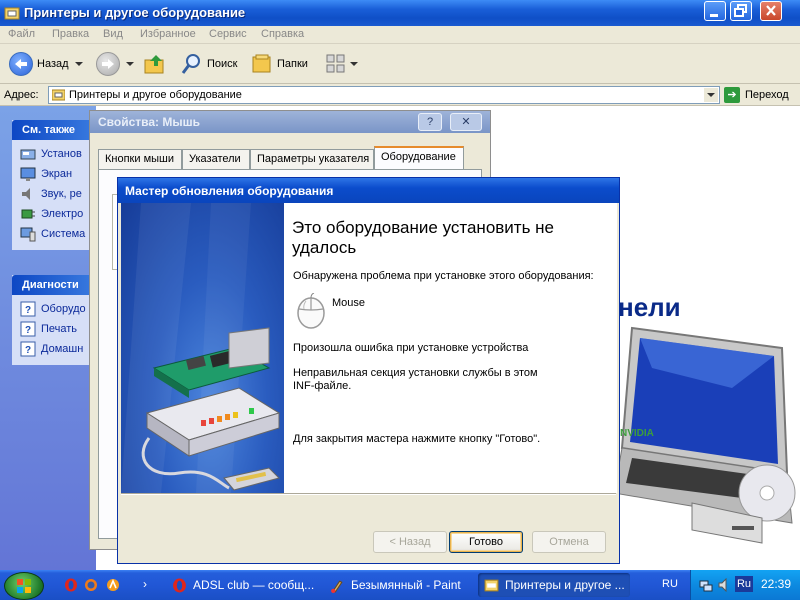 Image resolution: width=800 pixels, height=600 pixels. Describe the element at coordinates (384, 95) in the screenshot. I see `address-field: Принтеры и другое оборудование` at that location.